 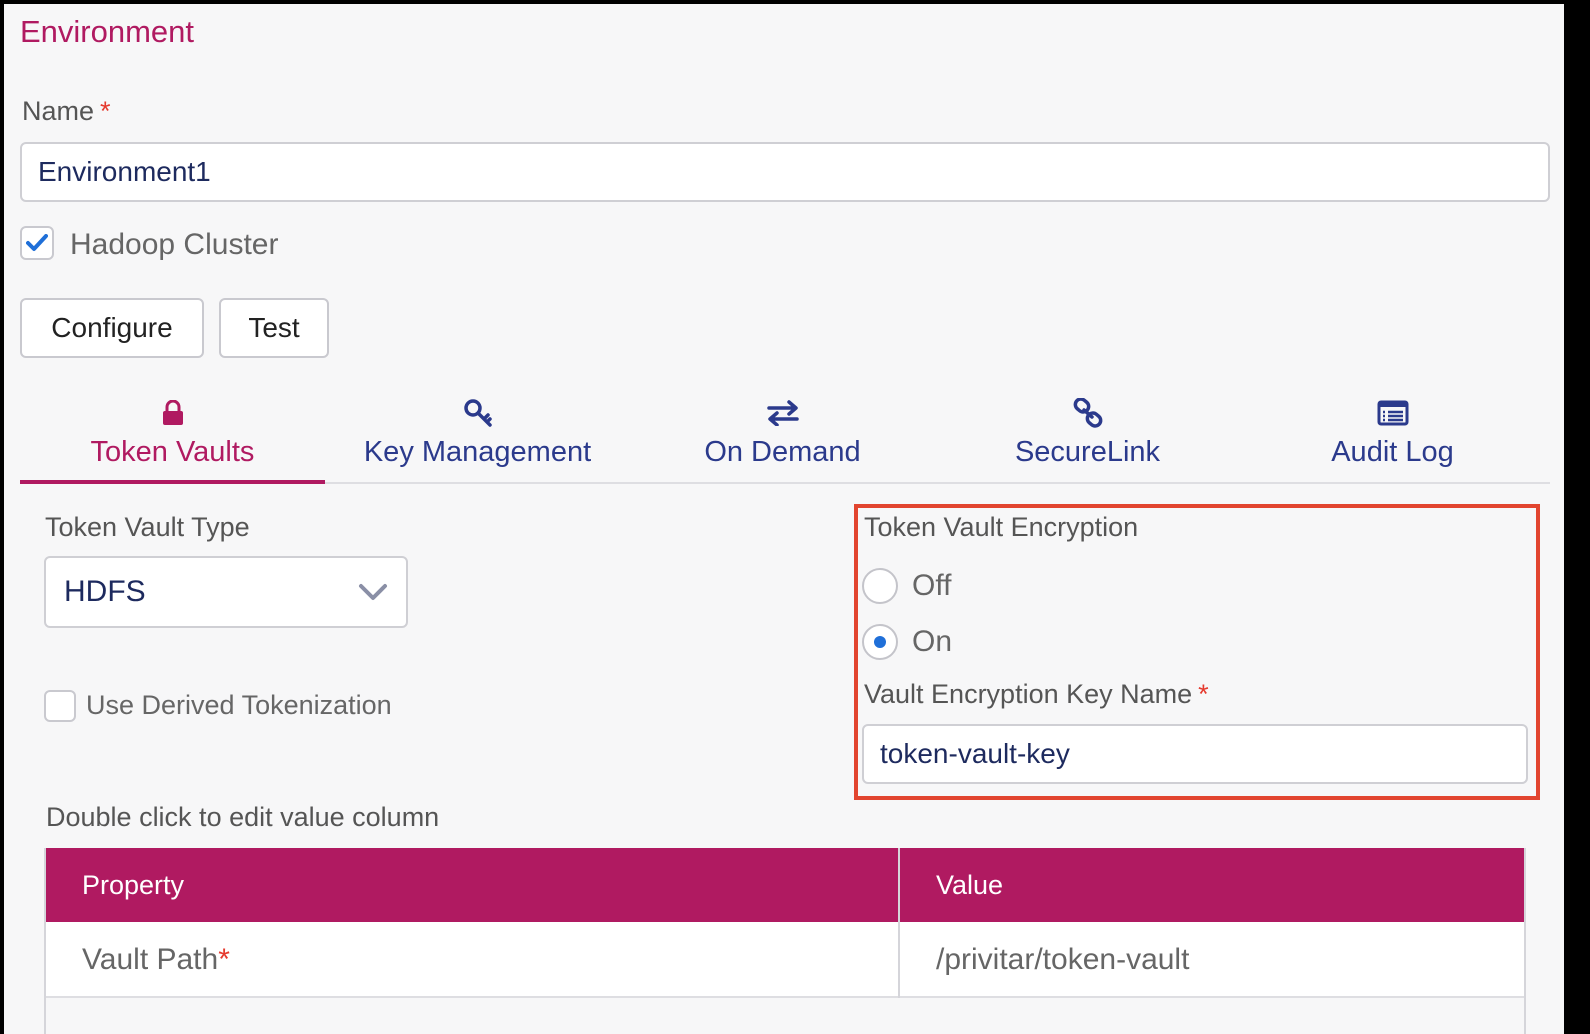 I want to click on table-hint: Double click to edit value column, so click(x=243, y=817).